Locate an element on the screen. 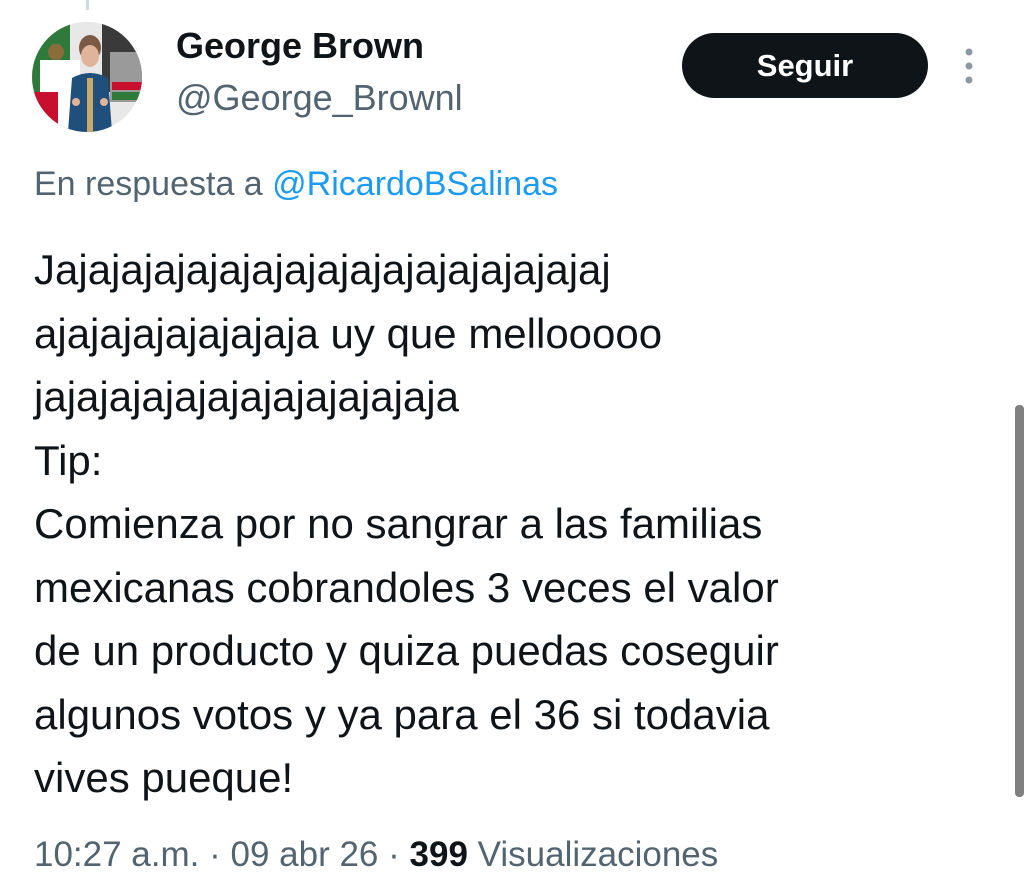 This screenshot has height=889, width=1024. author-handle: @George_Brownl is located at coordinates (319, 98).